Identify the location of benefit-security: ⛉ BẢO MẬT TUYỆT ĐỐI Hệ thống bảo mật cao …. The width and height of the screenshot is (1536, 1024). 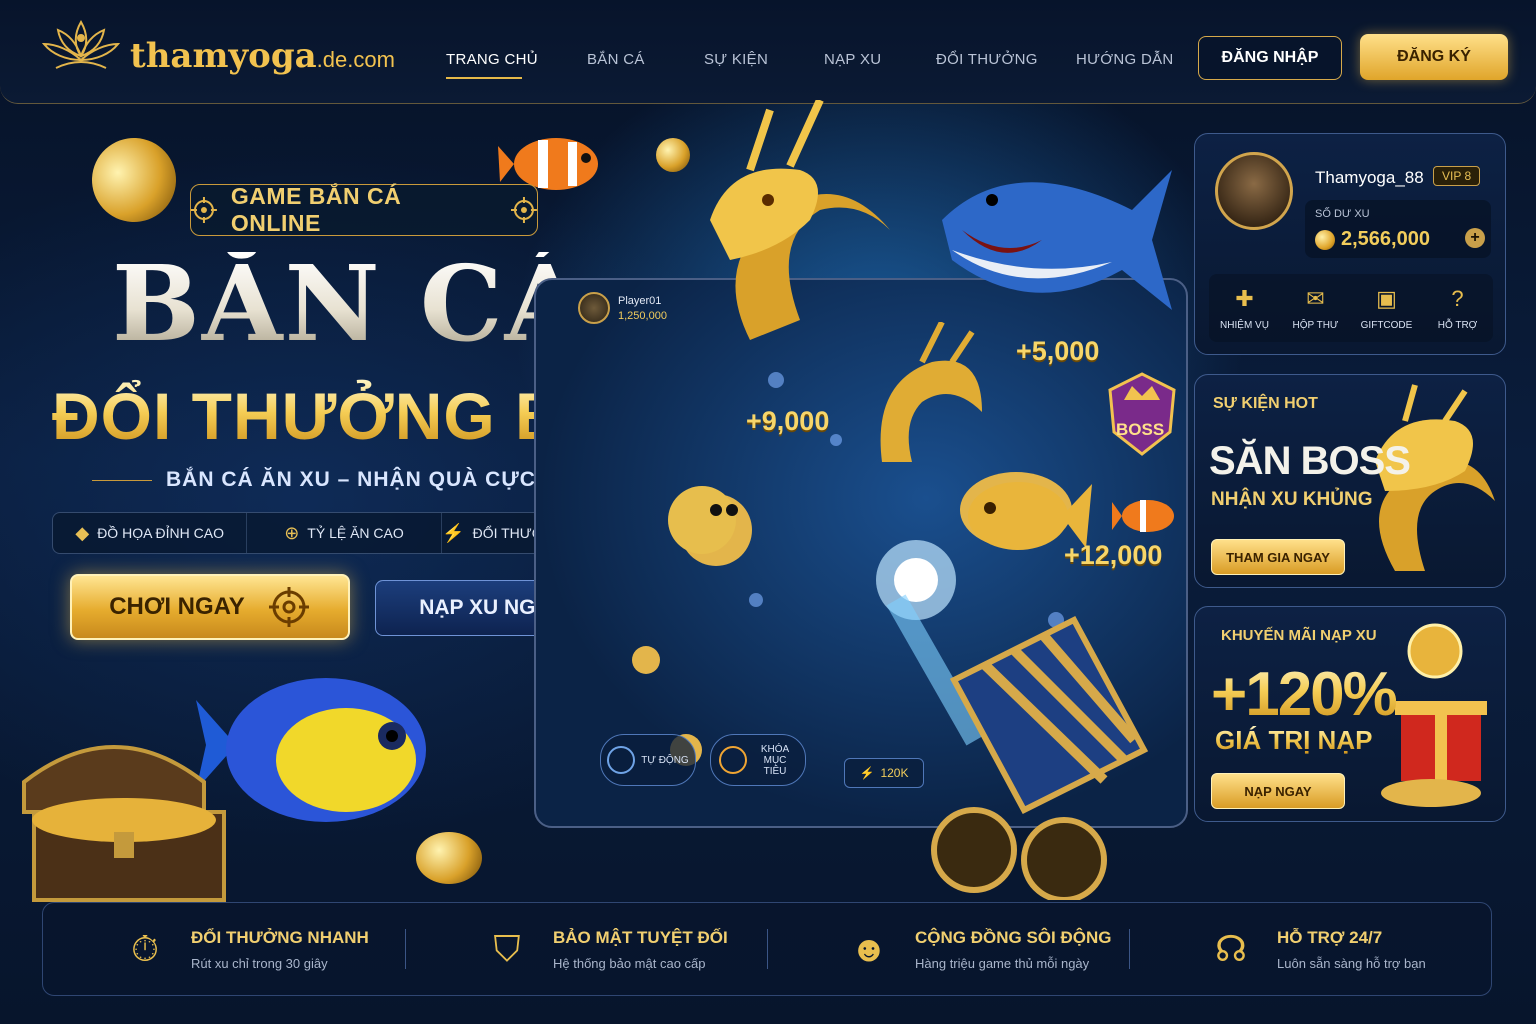
(586, 949).